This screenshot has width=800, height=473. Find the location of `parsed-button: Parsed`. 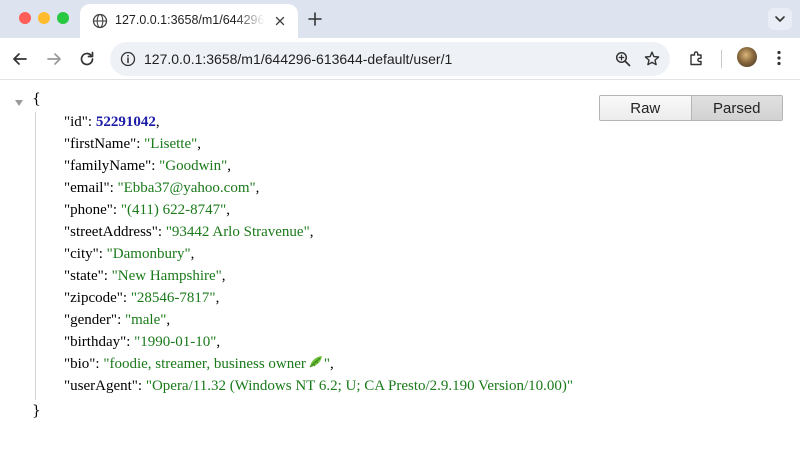

parsed-button: Parsed is located at coordinates (736, 108).